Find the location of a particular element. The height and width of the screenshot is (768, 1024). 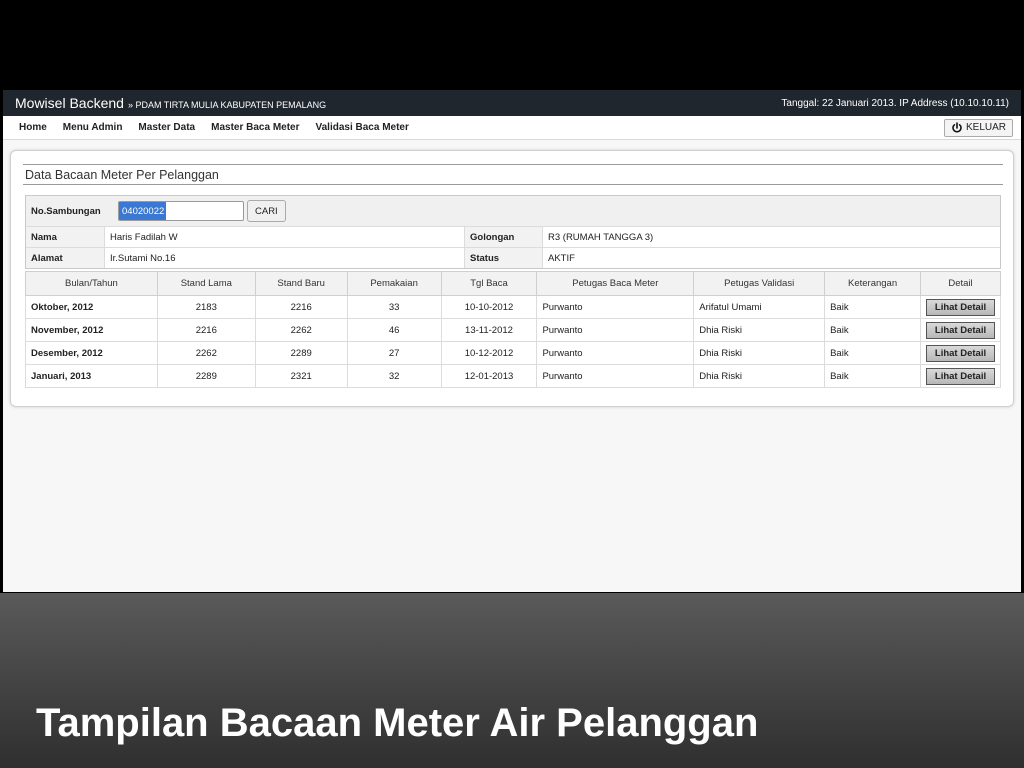

slide-caption: Tampilan Bacaan Meter Air Pelanggan is located at coordinates (397, 723).